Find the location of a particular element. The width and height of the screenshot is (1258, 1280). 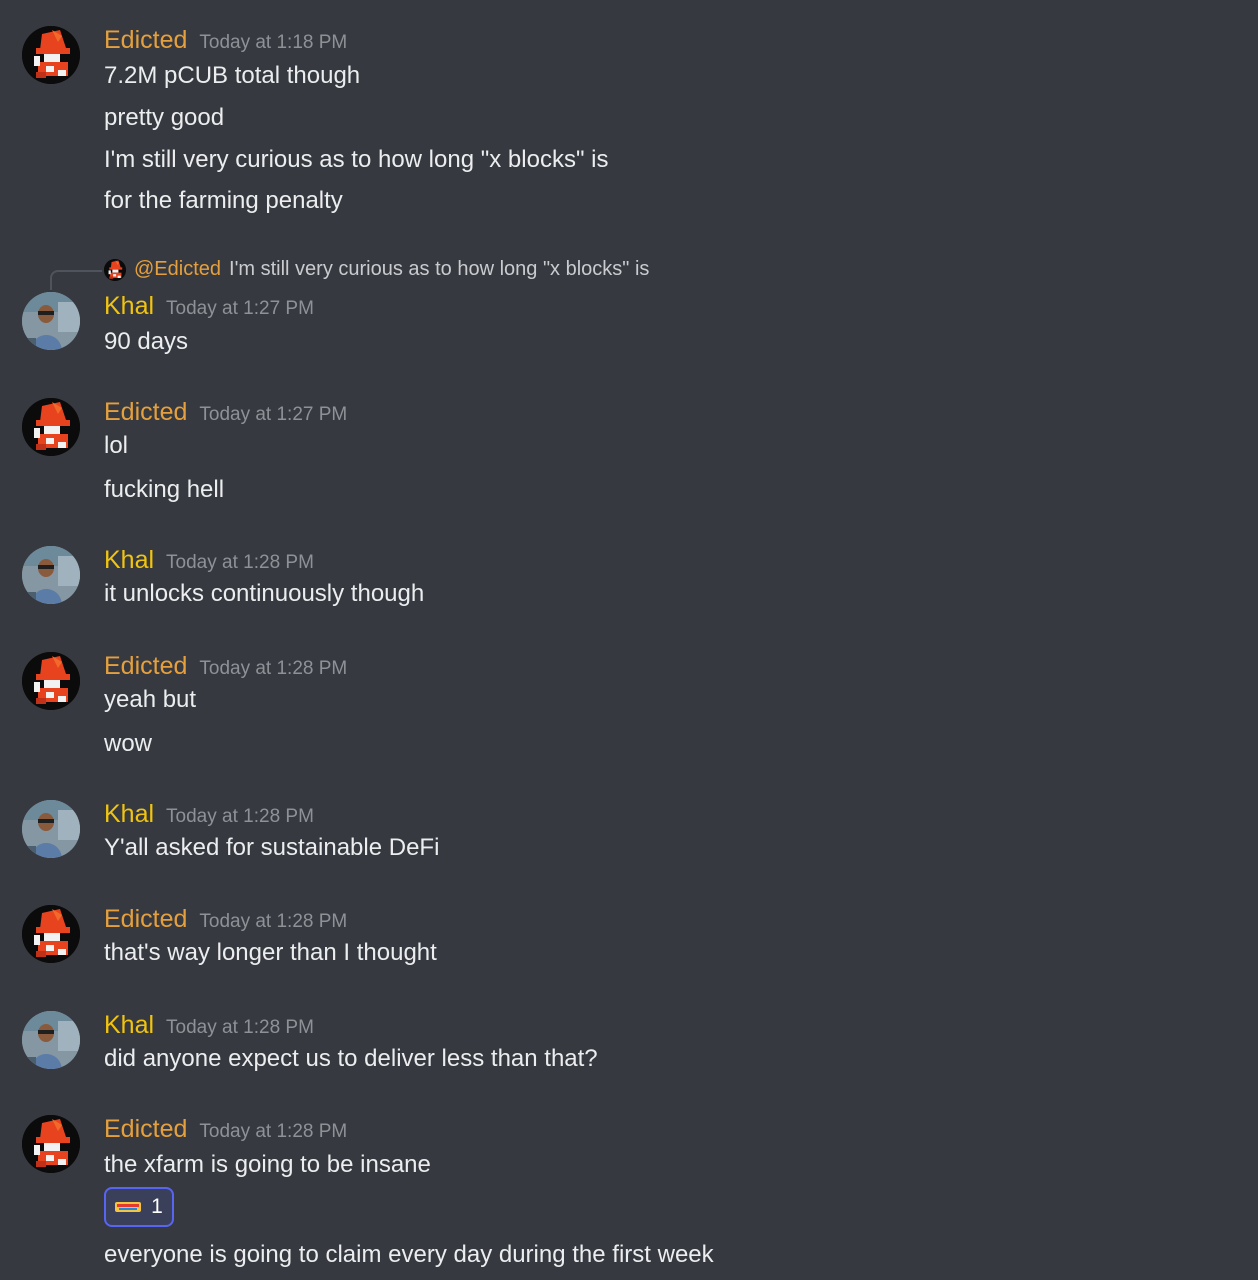

message-text: yeah but is located at coordinates (150, 699).